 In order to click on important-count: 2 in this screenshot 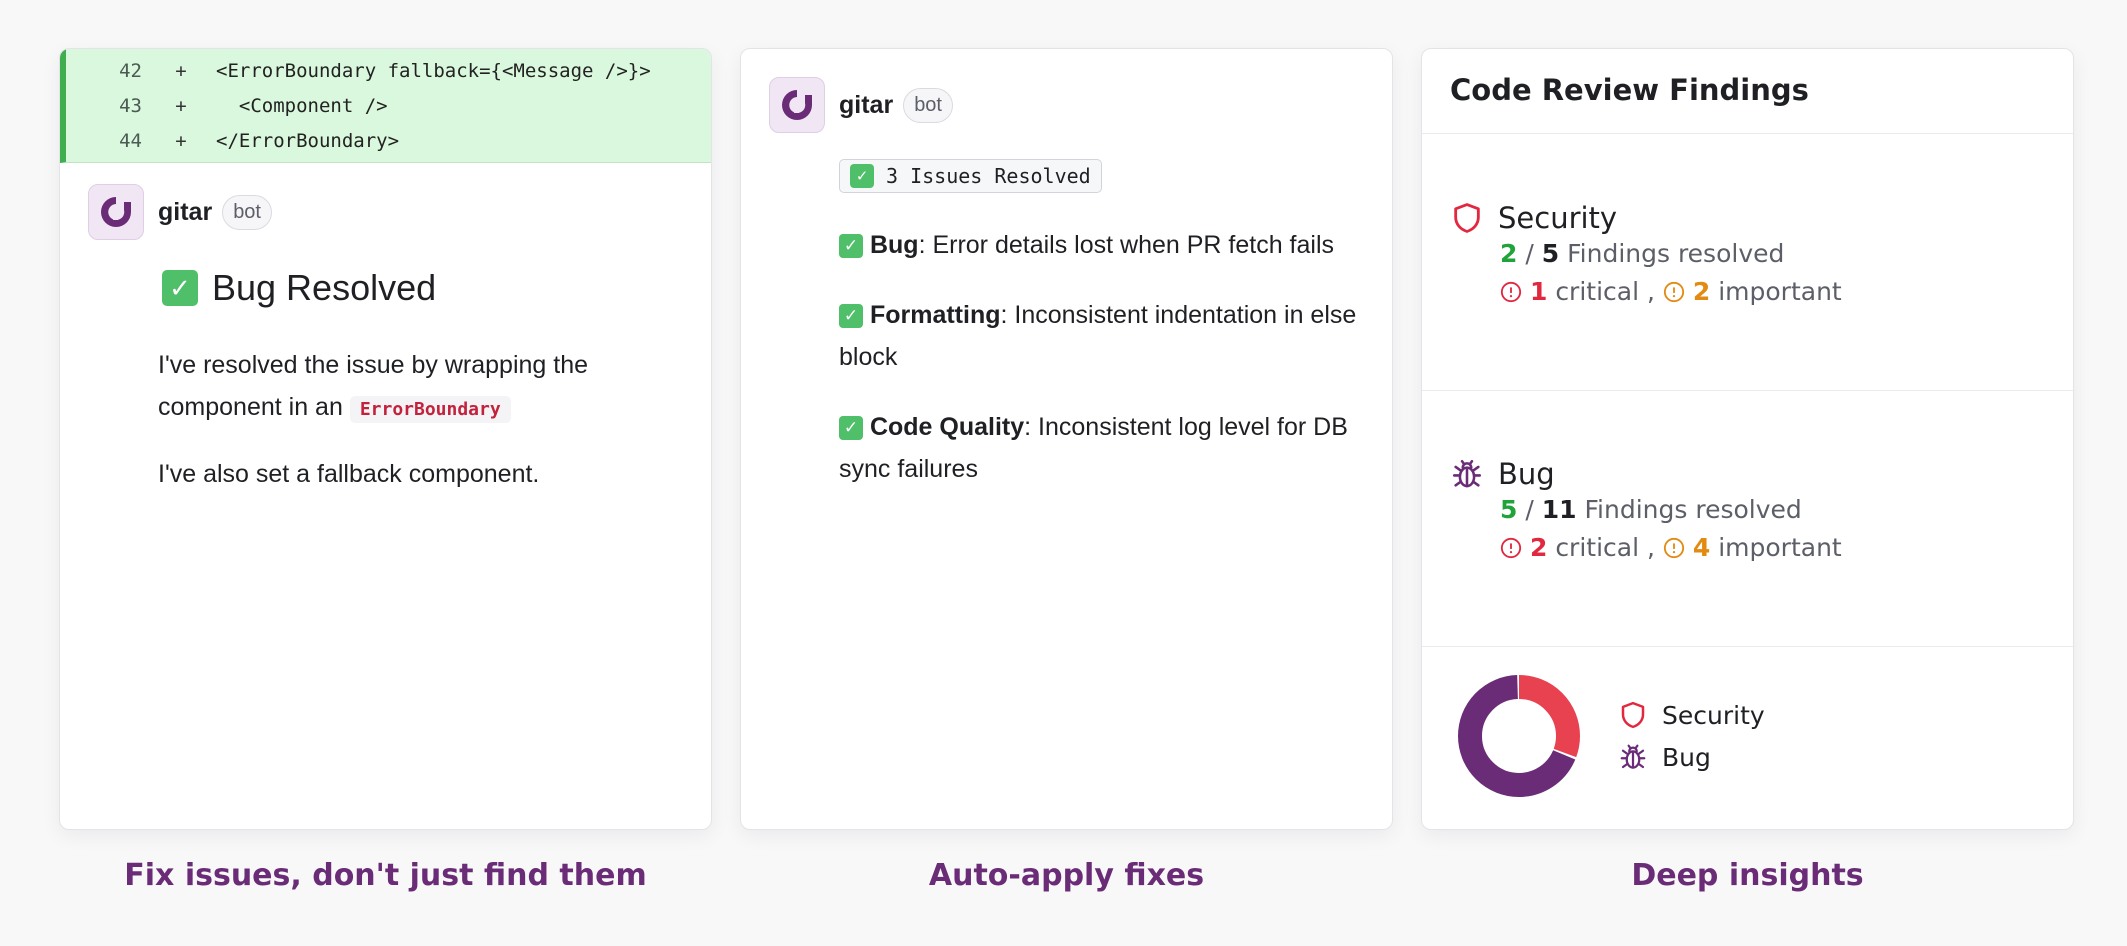, I will do `click(1701, 291)`.